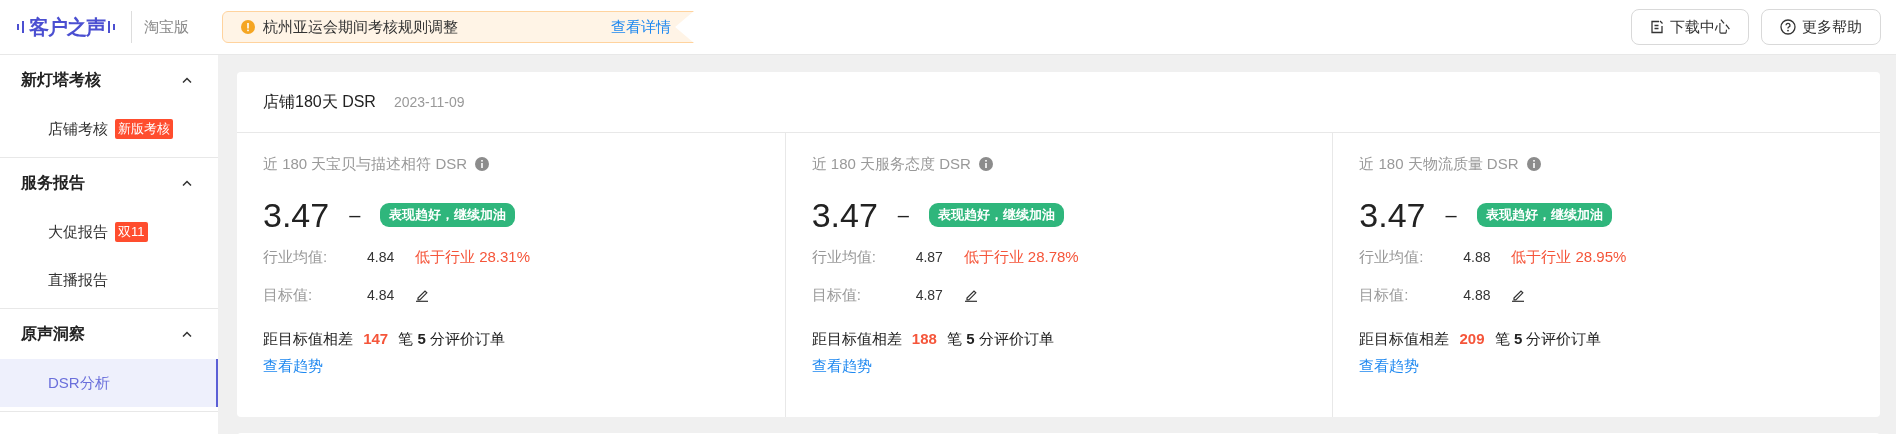 The image size is (1896, 434). Describe the element at coordinates (319, 101) in the screenshot. I see `card-title: 店铺180天 DSR` at that location.